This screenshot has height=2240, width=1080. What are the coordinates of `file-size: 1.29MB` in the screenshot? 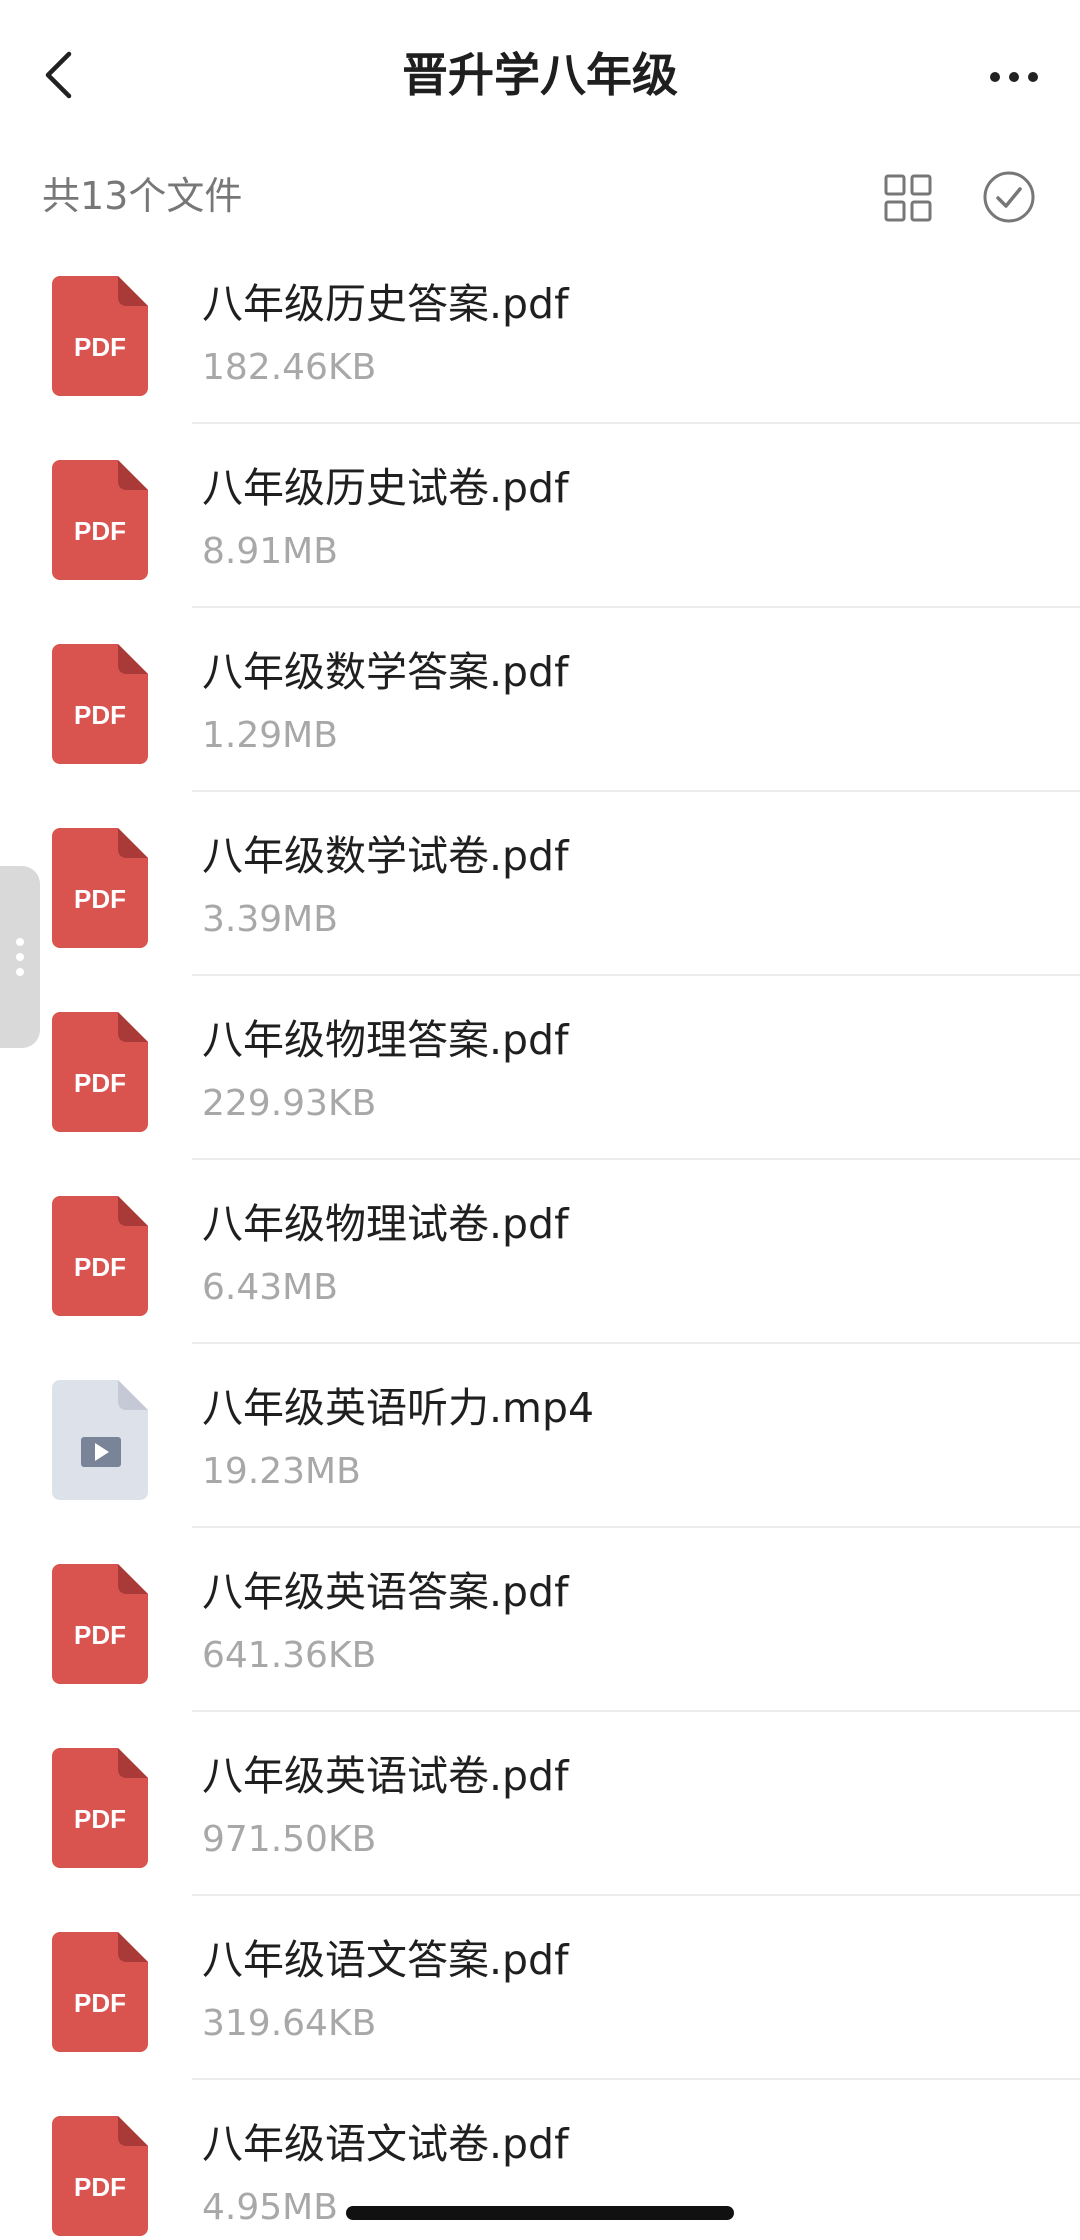 It's located at (270, 735).